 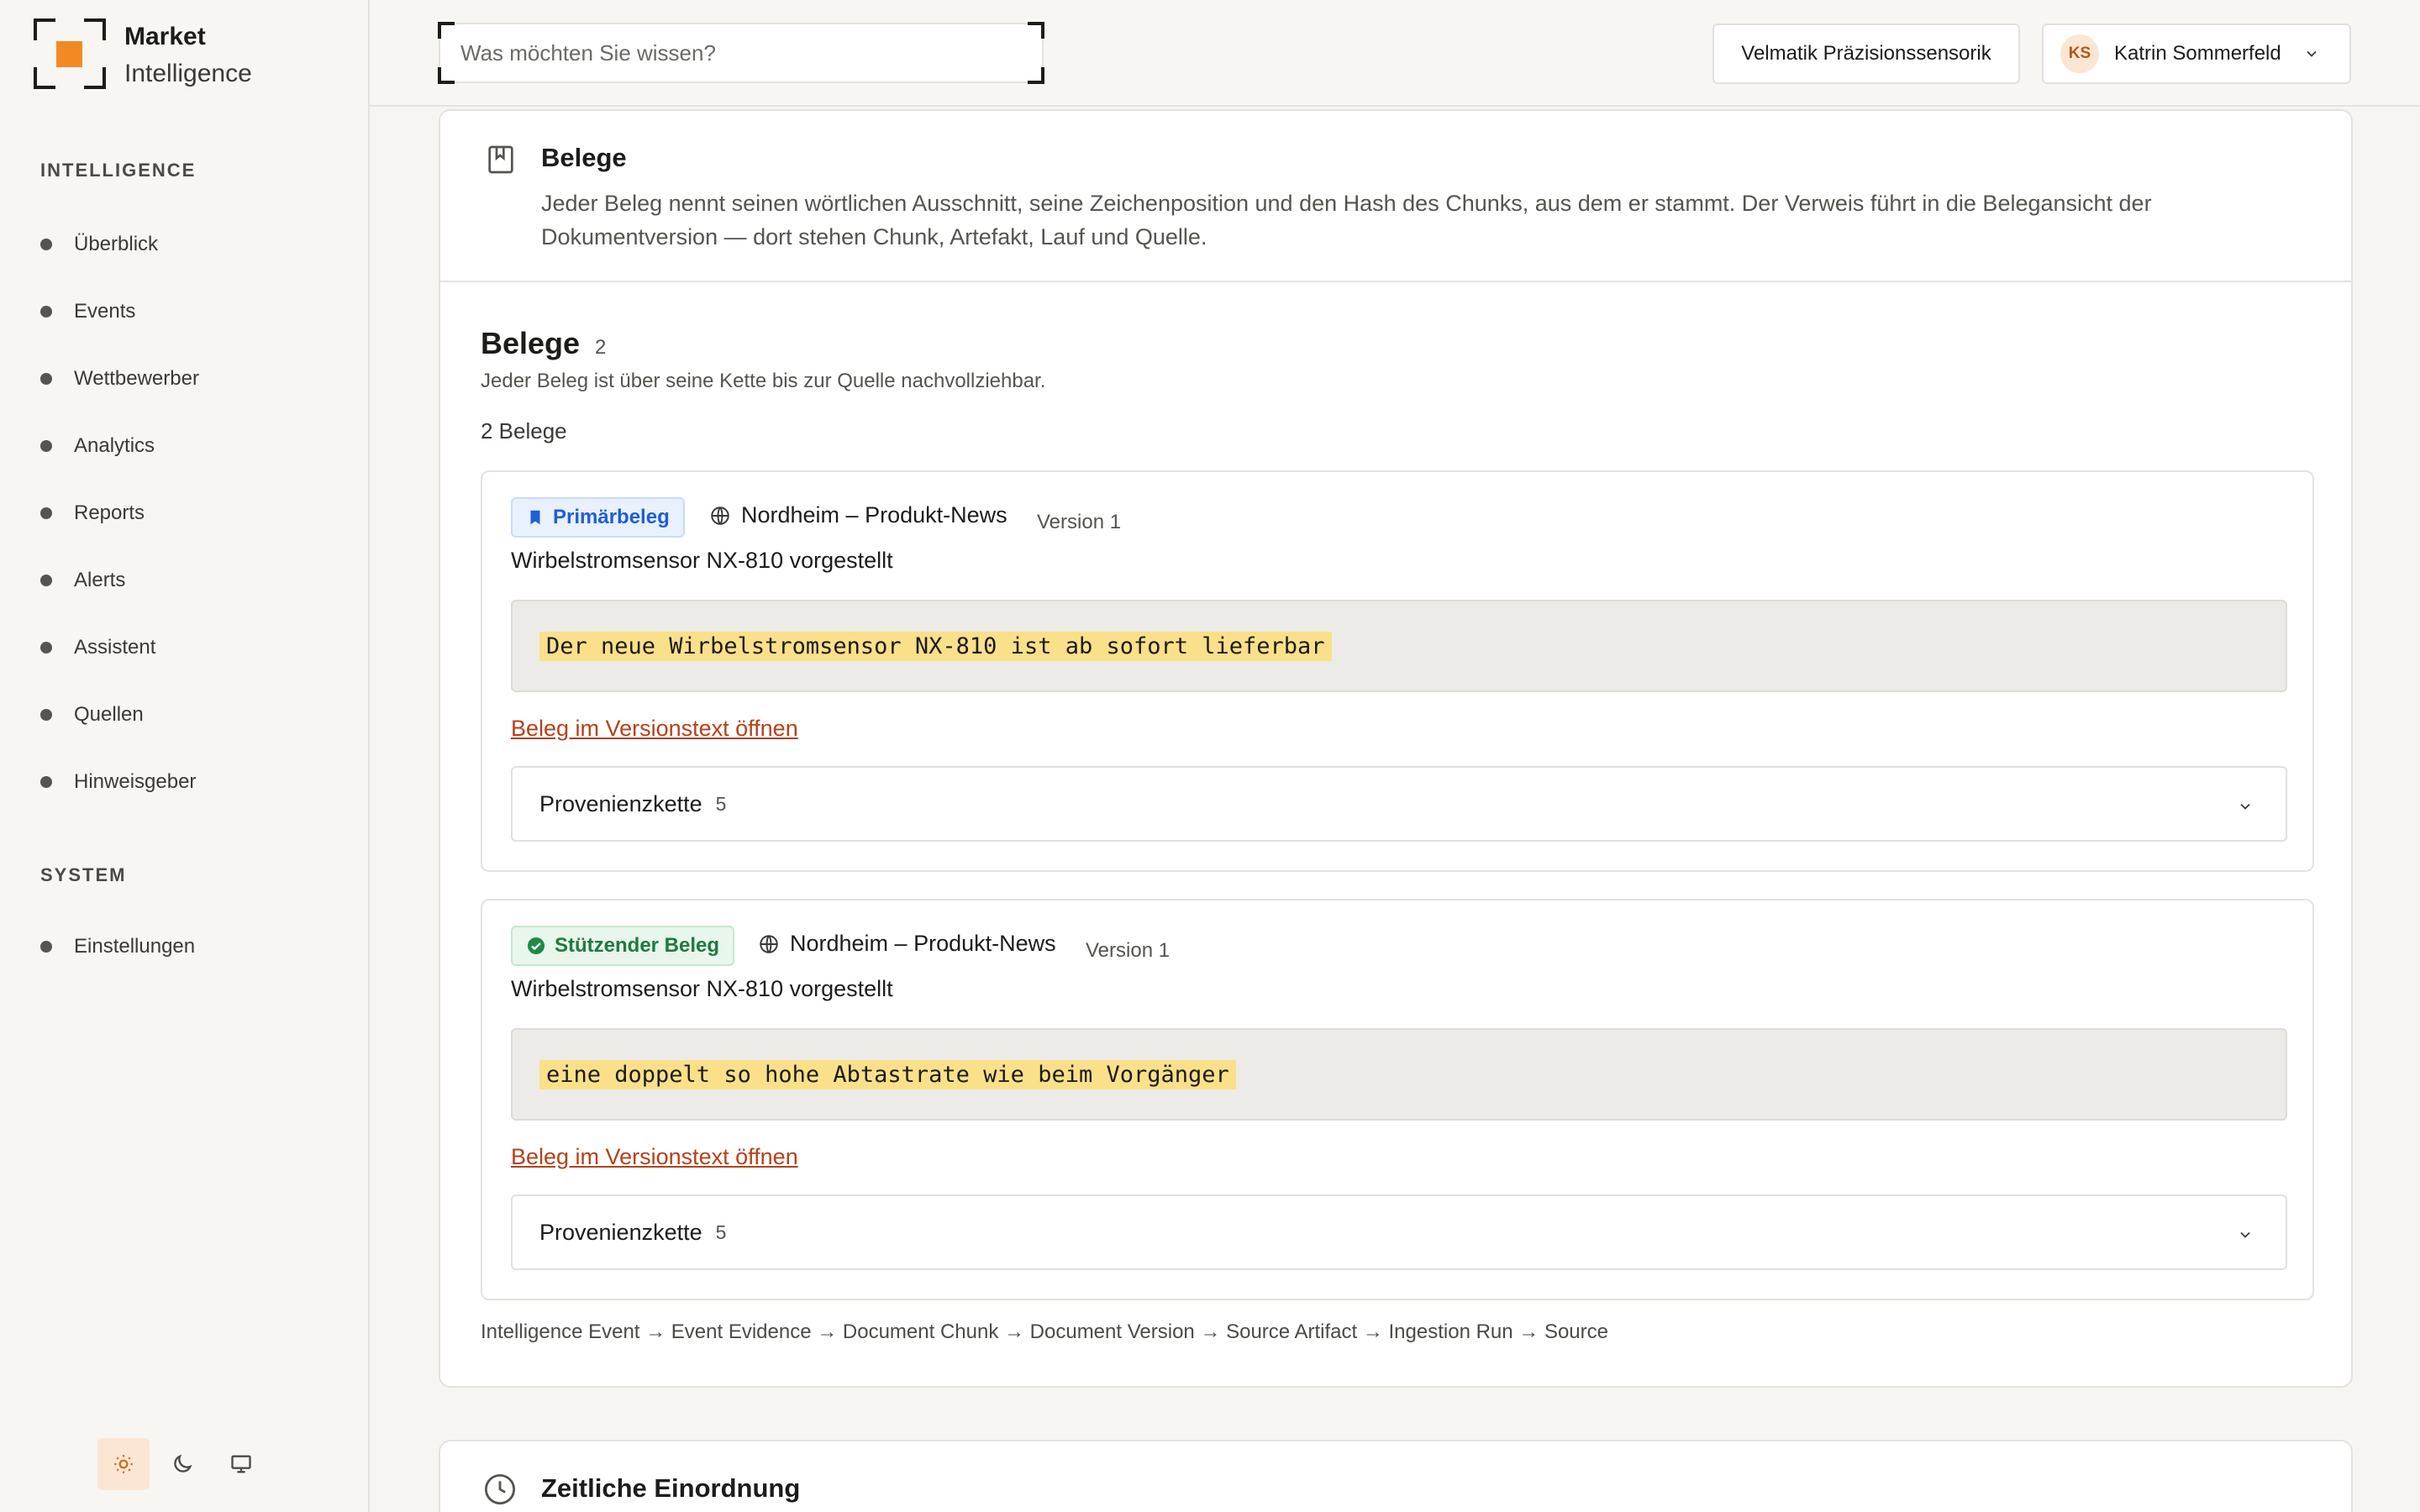 What do you see at coordinates (70, 53) in the screenshot?
I see `logo` at bounding box center [70, 53].